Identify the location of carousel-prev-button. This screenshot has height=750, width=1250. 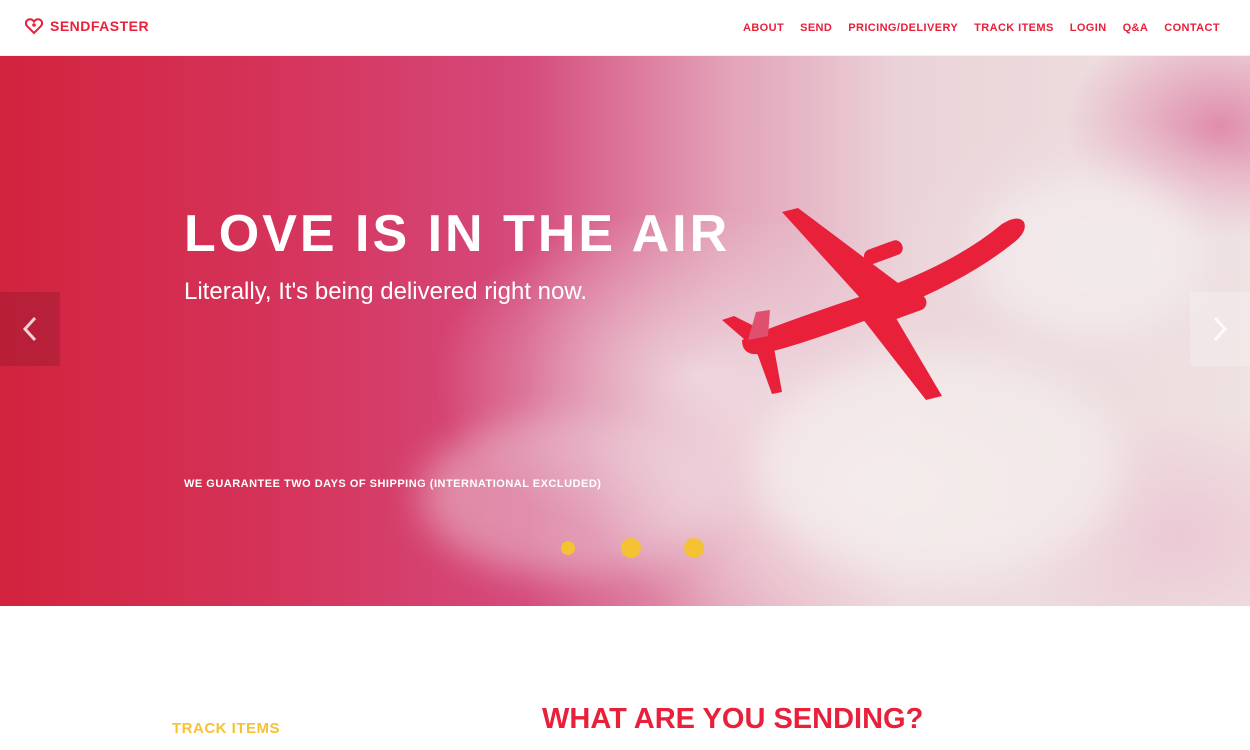
(30, 329).